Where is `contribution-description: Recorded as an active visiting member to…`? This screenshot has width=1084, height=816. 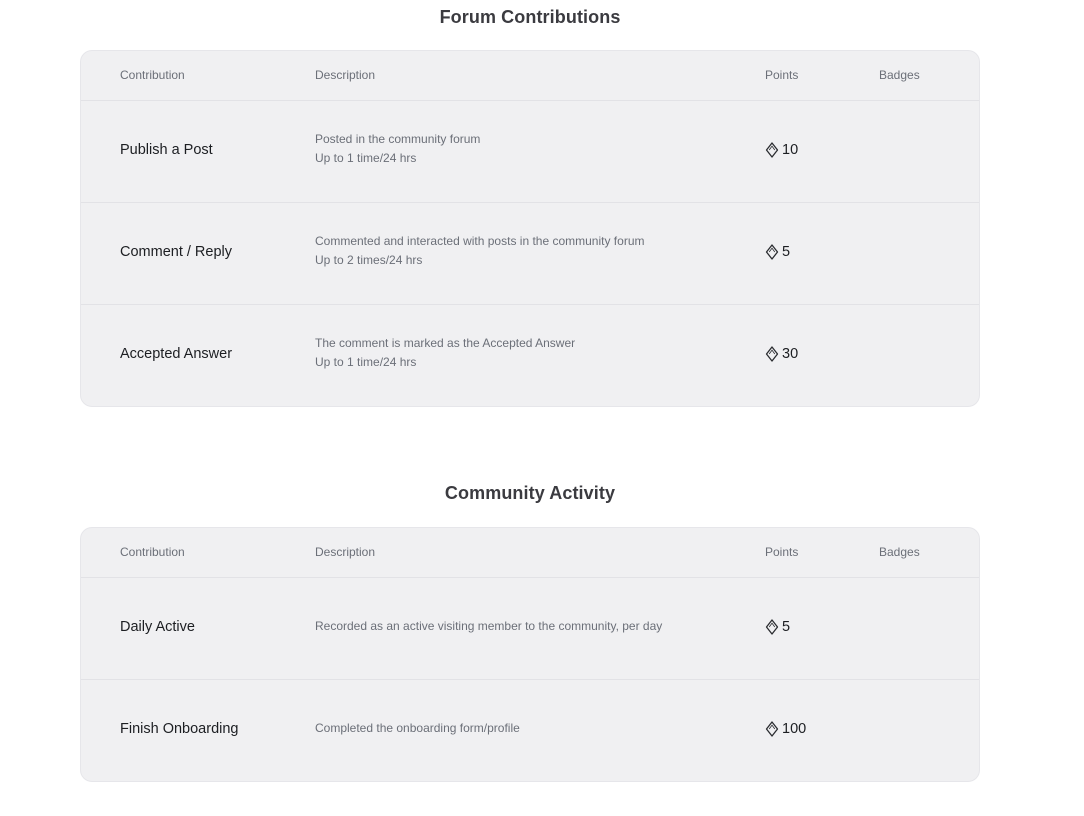
contribution-description: Recorded as an active visiting member to… is located at coordinates (525, 626).